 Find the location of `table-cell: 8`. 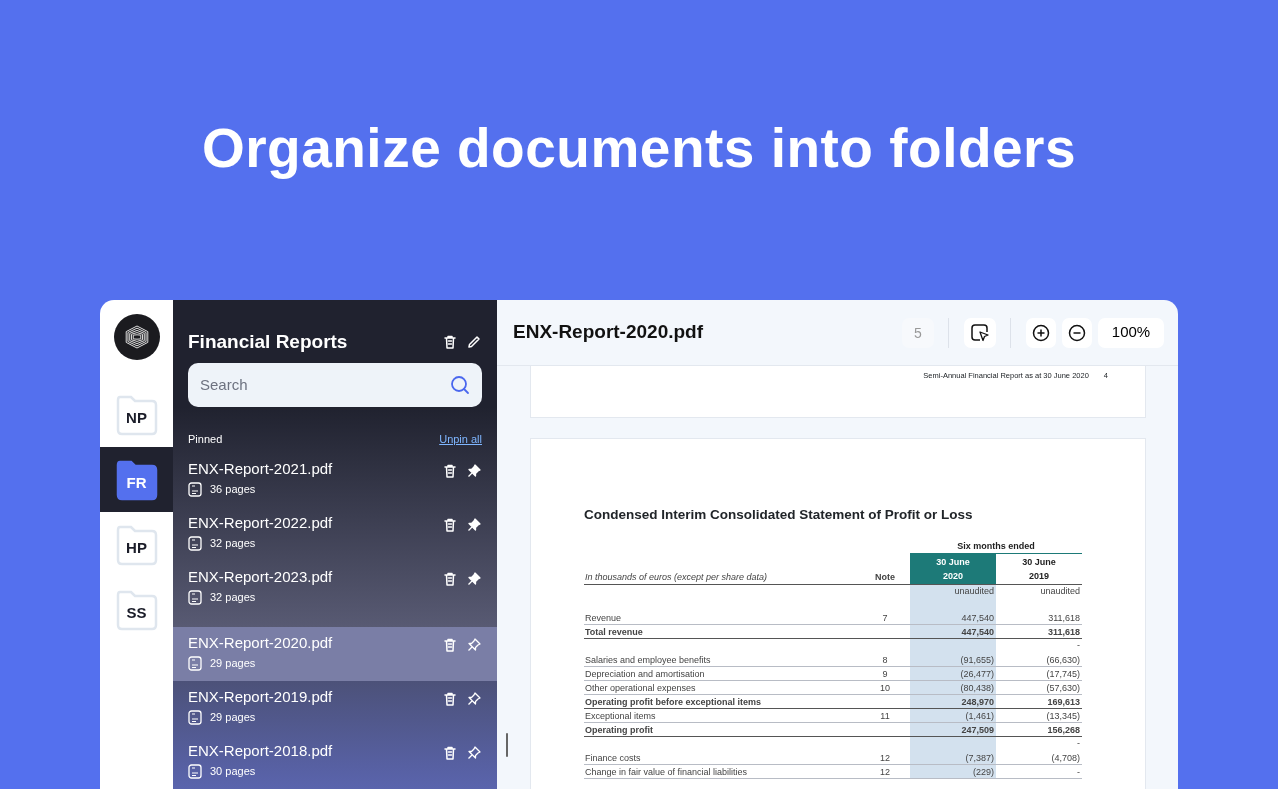

table-cell: 8 is located at coordinates (885, 659).